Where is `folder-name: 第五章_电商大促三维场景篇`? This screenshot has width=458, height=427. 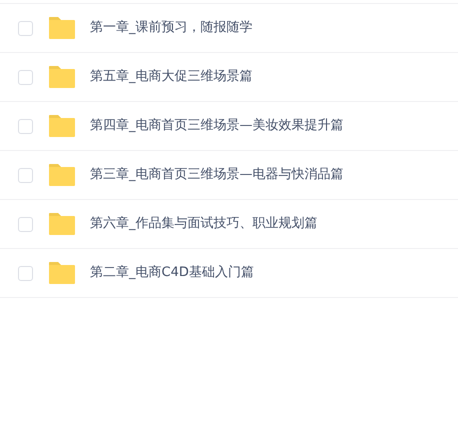 folder-name: 第五章_电商大促三维场景篇 is located at coordinates (171, 77).